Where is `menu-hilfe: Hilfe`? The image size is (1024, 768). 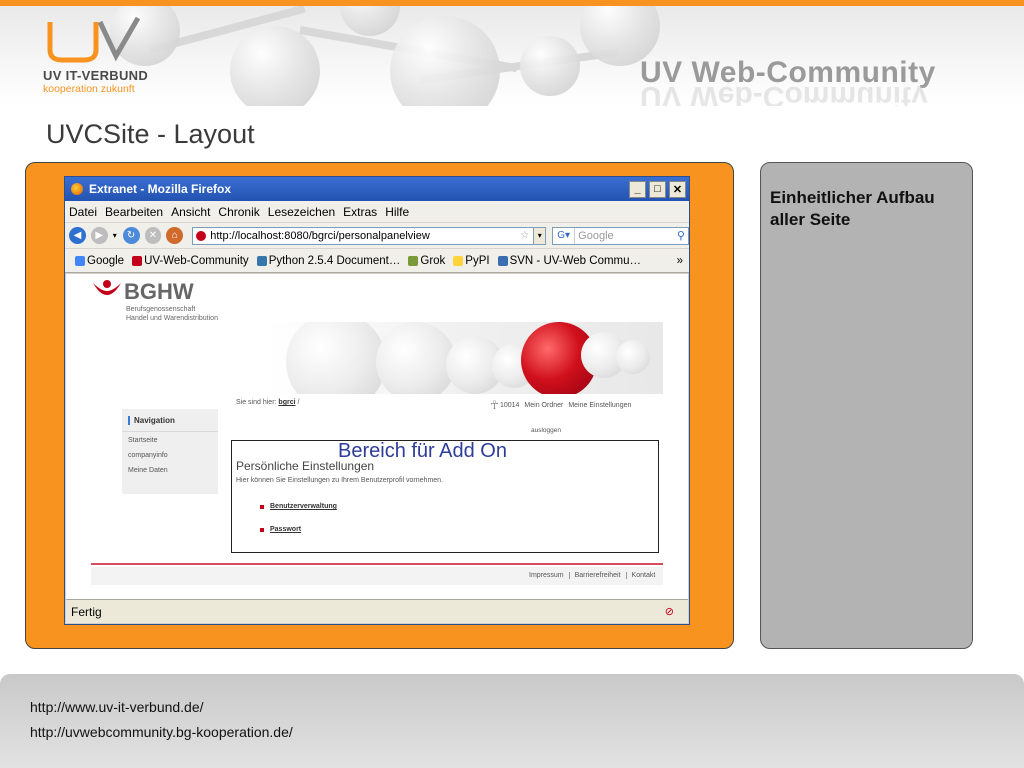
menu-hilfe: Hilfe is located at coordinates (397, 212).